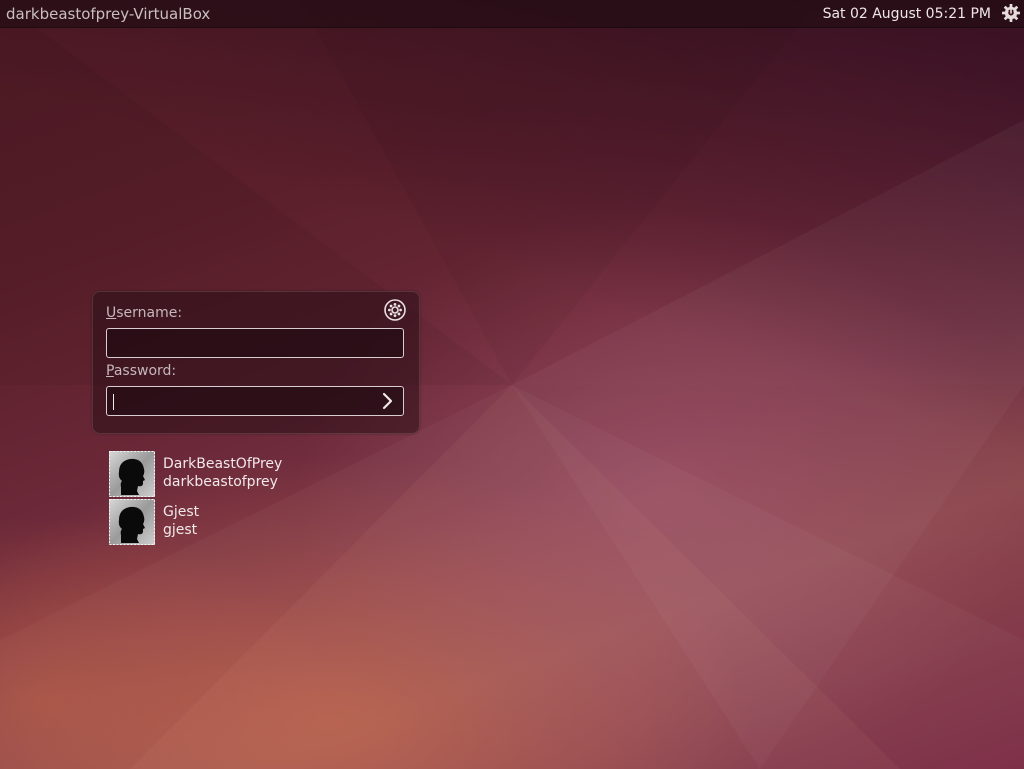 Image resolution: width=1024 pixels, height=769 pixels. I want to click on gear-icon, so click(395, 310).